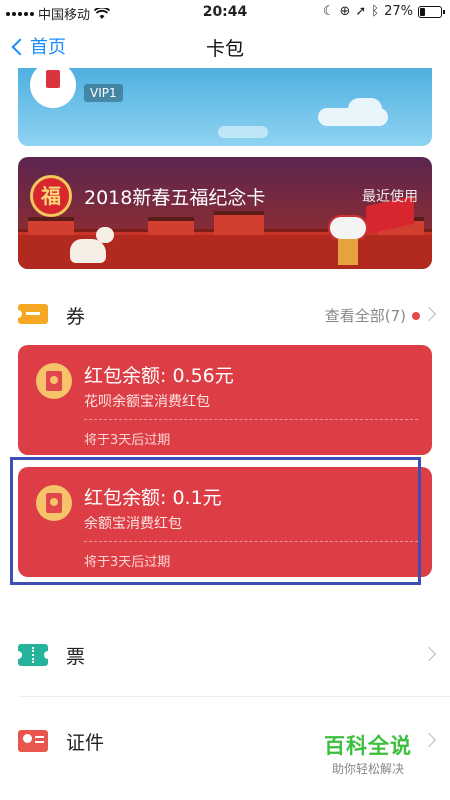 The height and width of the screenshot is (800, 450). What do you see at coordinates (92, 245) in the screenshot?
I see `dog-illustration` at bounding box center [92, 245].